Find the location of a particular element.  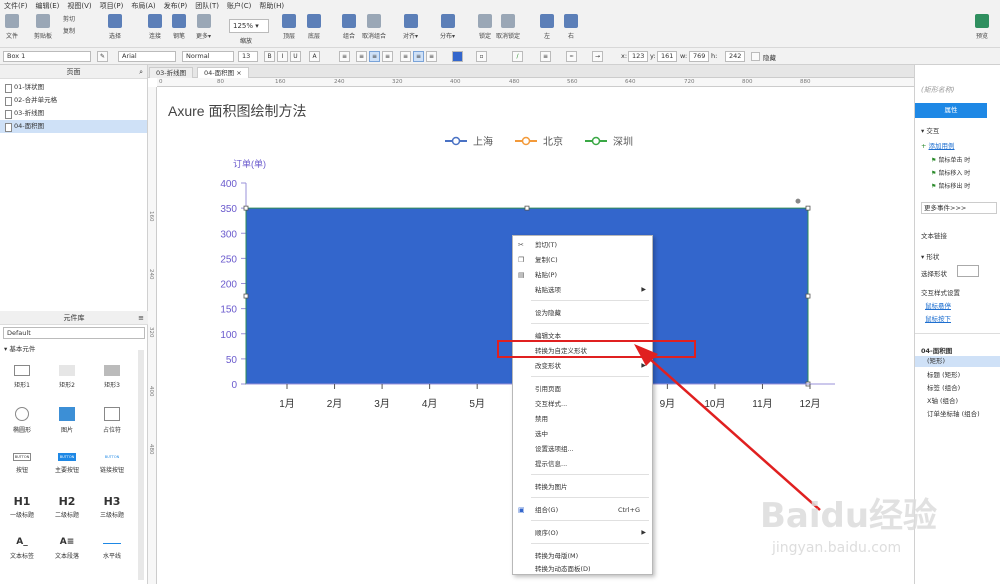

align-text-center-button: ≡ is located at coordinates (374, 56).